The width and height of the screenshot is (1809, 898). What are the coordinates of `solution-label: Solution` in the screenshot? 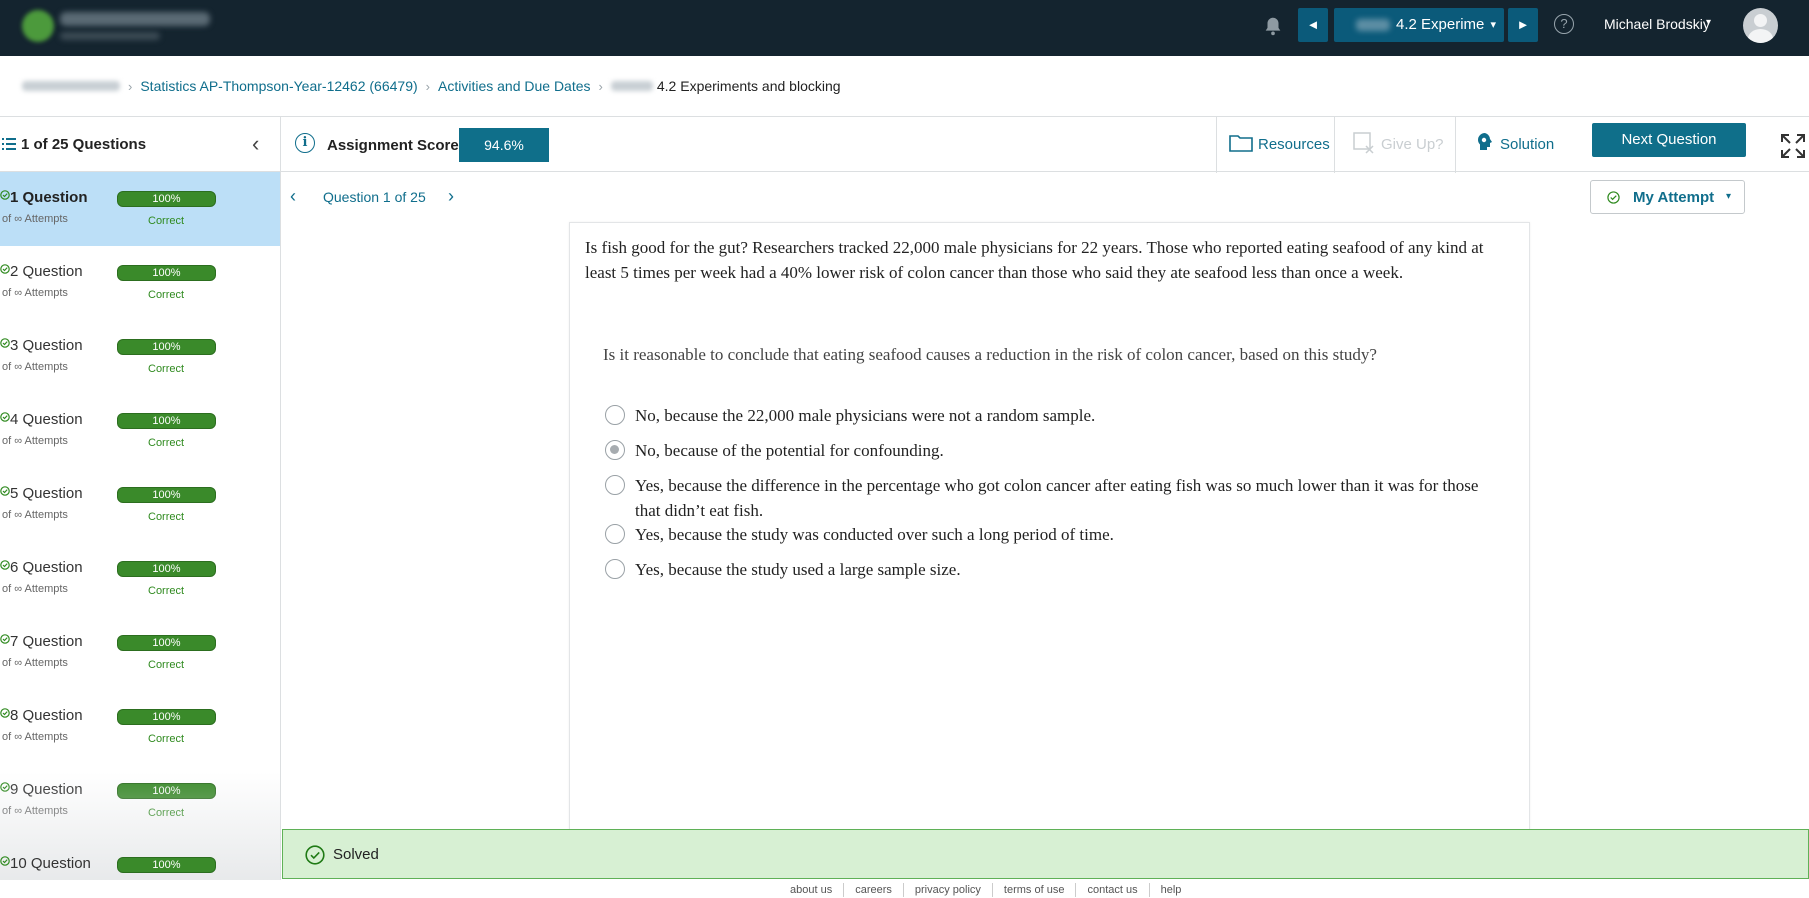 It's located at (1527, 144).